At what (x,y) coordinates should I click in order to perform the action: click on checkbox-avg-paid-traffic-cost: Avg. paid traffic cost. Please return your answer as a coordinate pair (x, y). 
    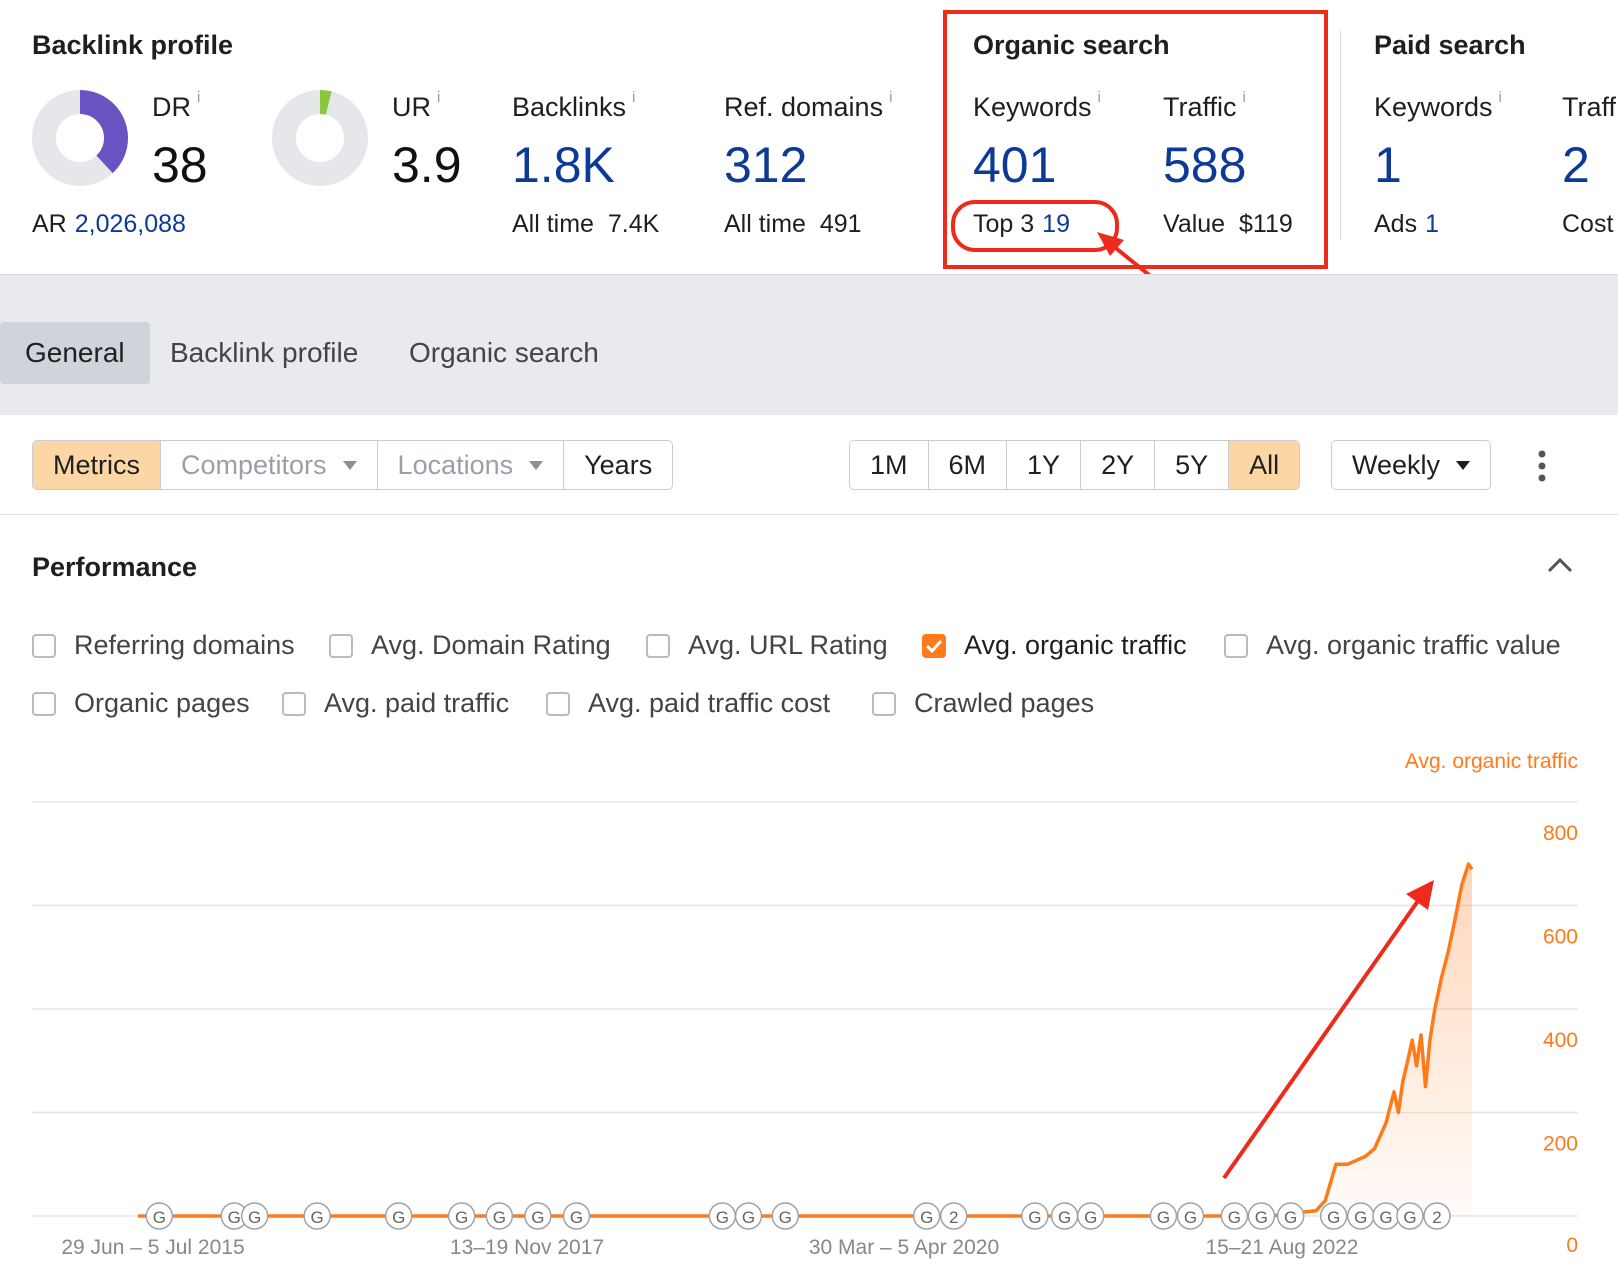
    Looking at the image, I should click on (688, 703).